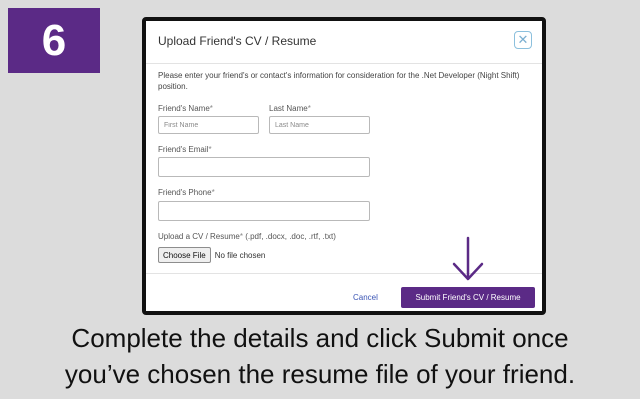 Image resolution: width=640 pixels, height=399 pixels. Describe the element at coordinates (319, 125) in the screenshot. I see `last-name-input` at that location.